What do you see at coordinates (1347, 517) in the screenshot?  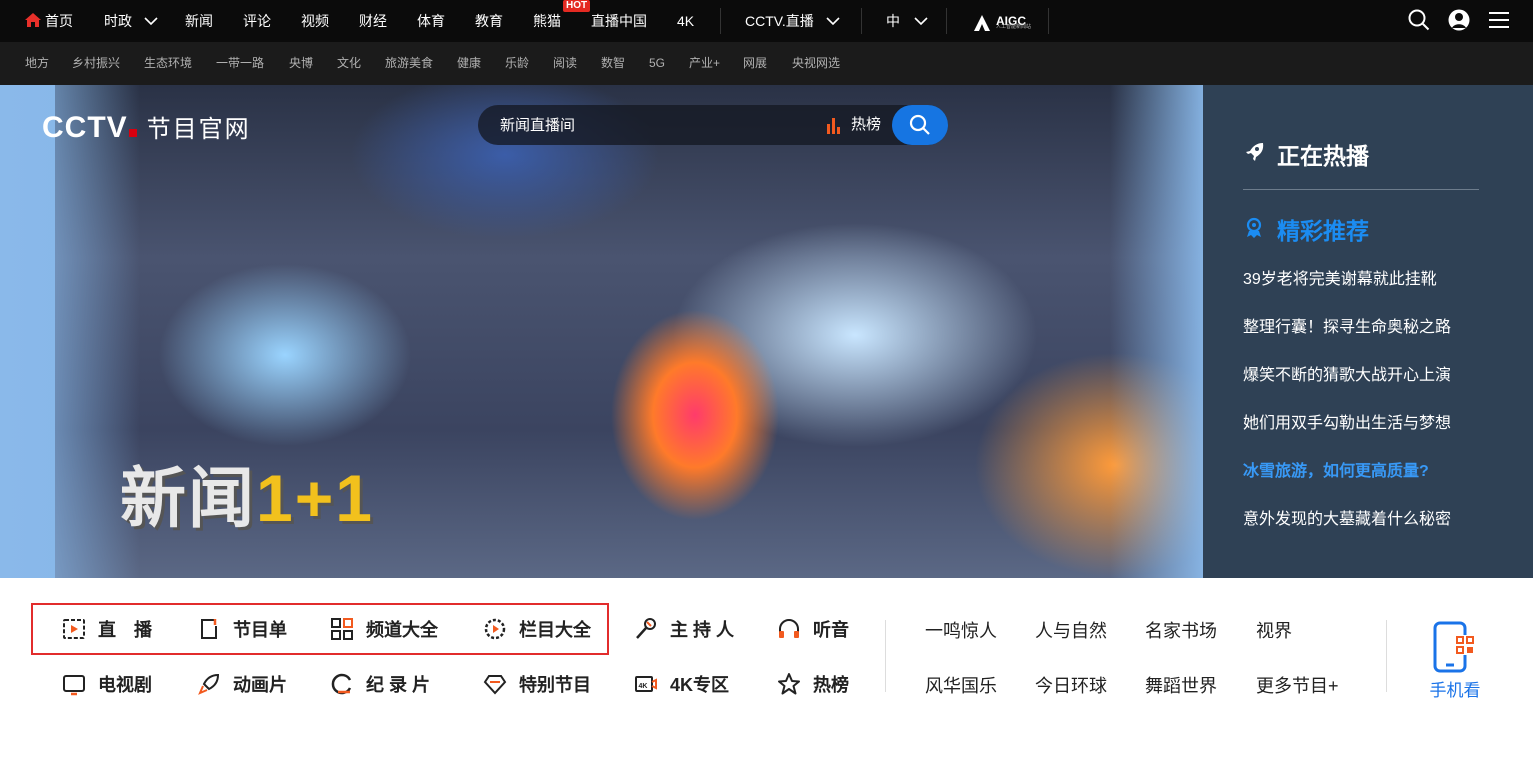 I see `recommend-item: 意外发现的大墓藏着什么秘密` at bounding box center [1347, 517].